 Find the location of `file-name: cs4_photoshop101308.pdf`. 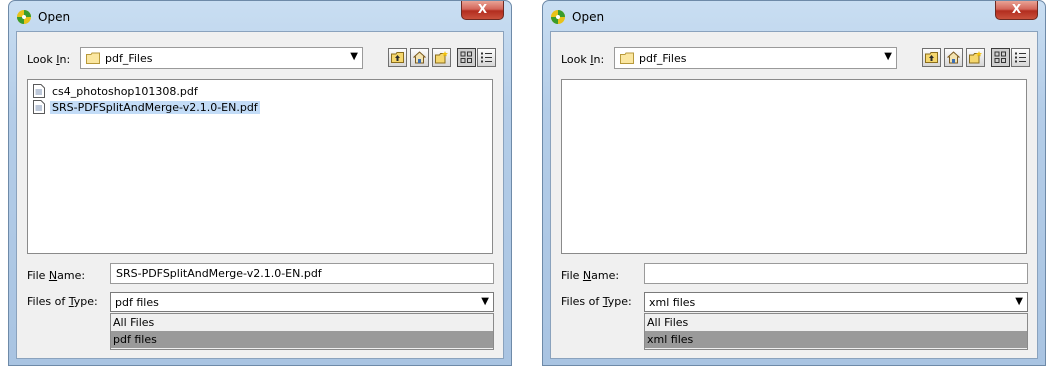

file-name: cs4_photoshop101308.pdf is located at coordinates (125, 91).